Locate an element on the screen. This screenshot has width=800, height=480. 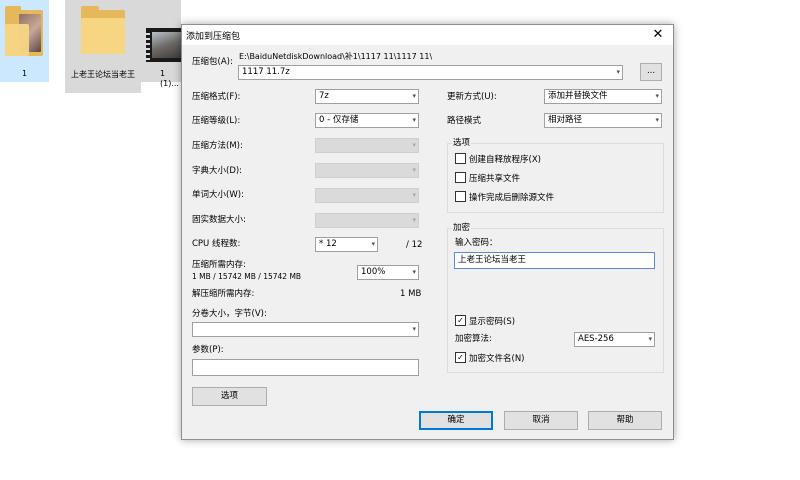
enc-method-combo: AES-256 ▾ is located at coordinates (614, 339).